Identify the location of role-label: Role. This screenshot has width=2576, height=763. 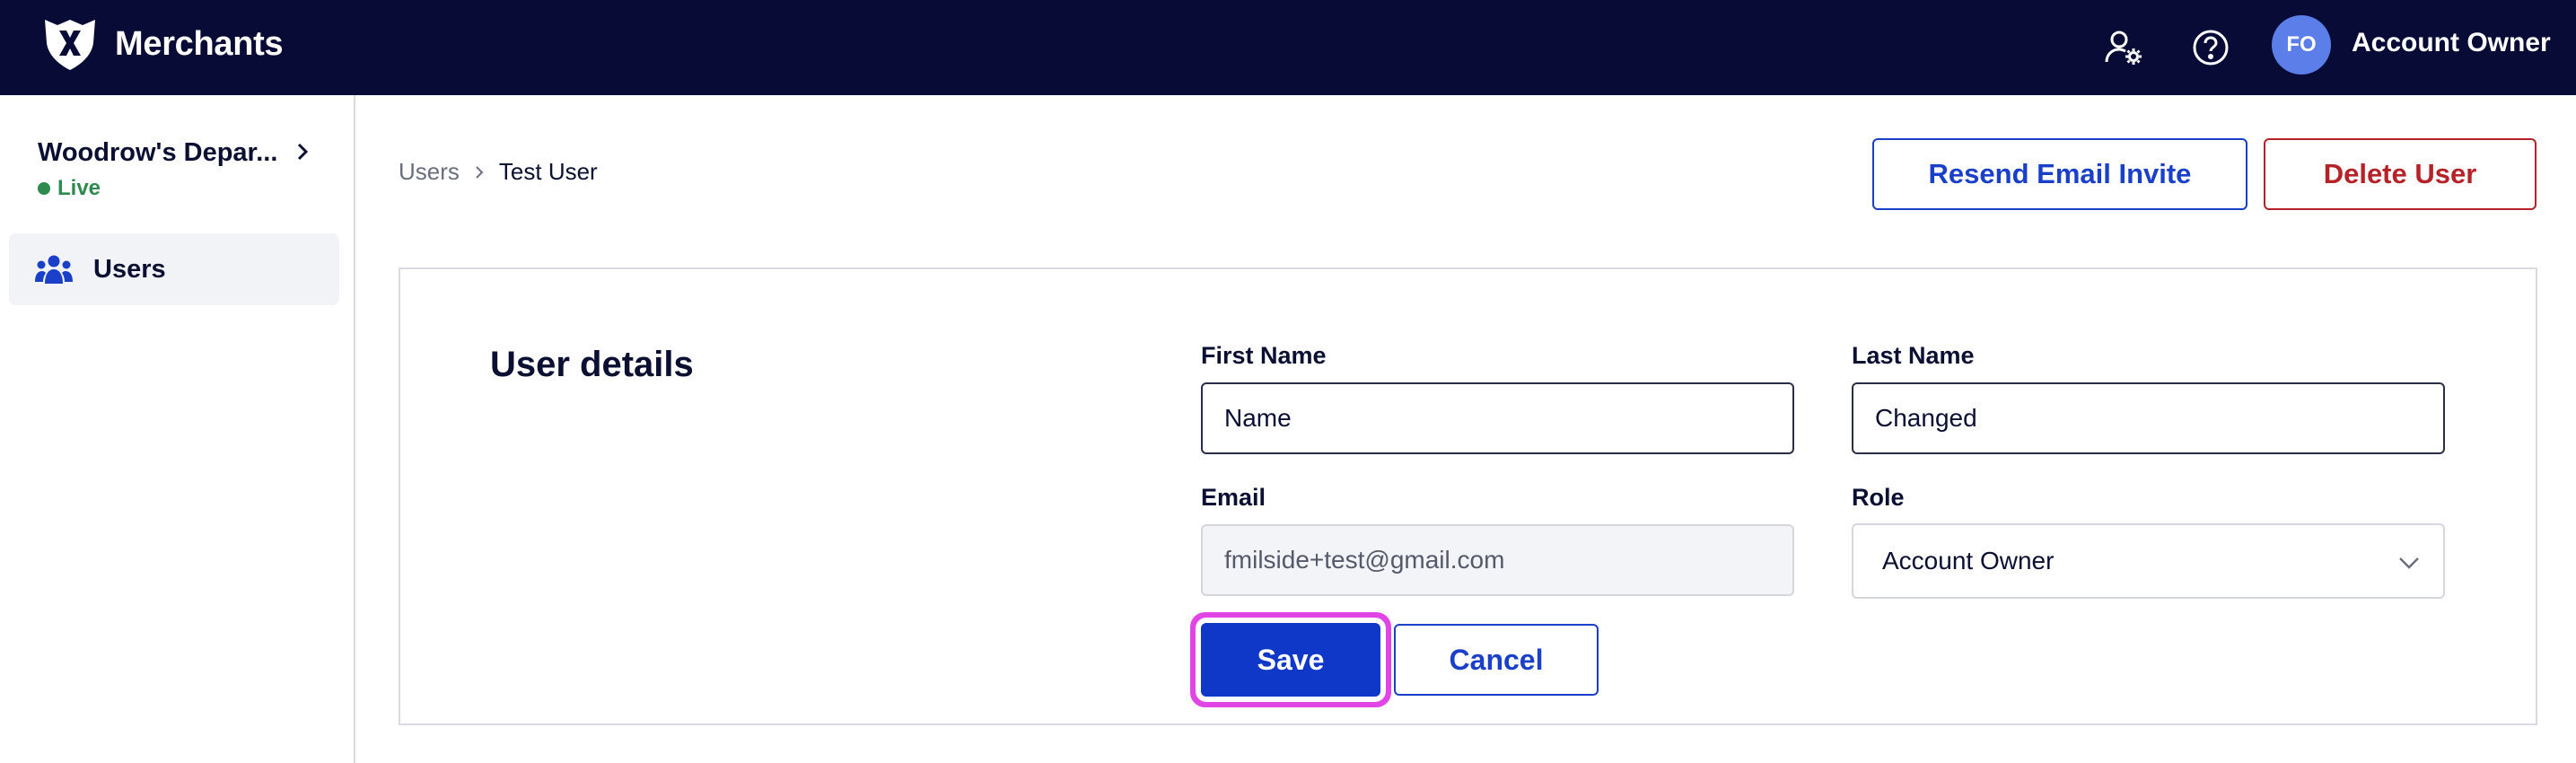
(1878, 497).